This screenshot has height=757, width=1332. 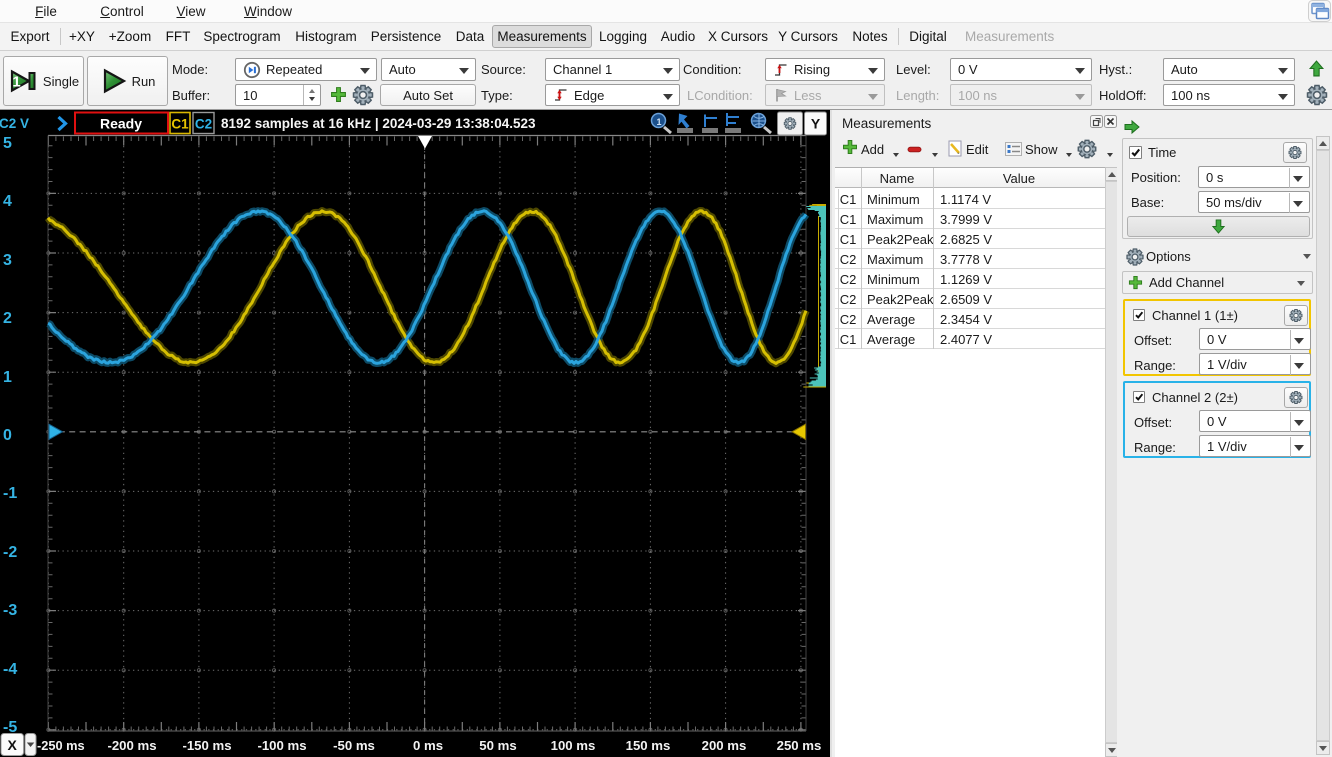 What do you see at coordinates (428, 745) in the screenshot?
I see `svg-text: 0 ms` at bounding box center [428, 745].